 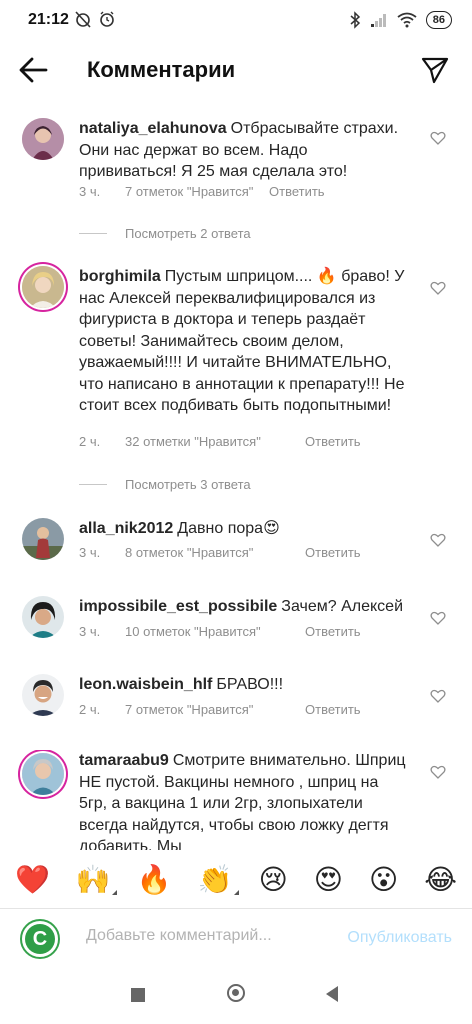 What do you see at coordinates (236, 993) in the screenshot?
I see `home-circle-icon` at bounding box center [236, 993].